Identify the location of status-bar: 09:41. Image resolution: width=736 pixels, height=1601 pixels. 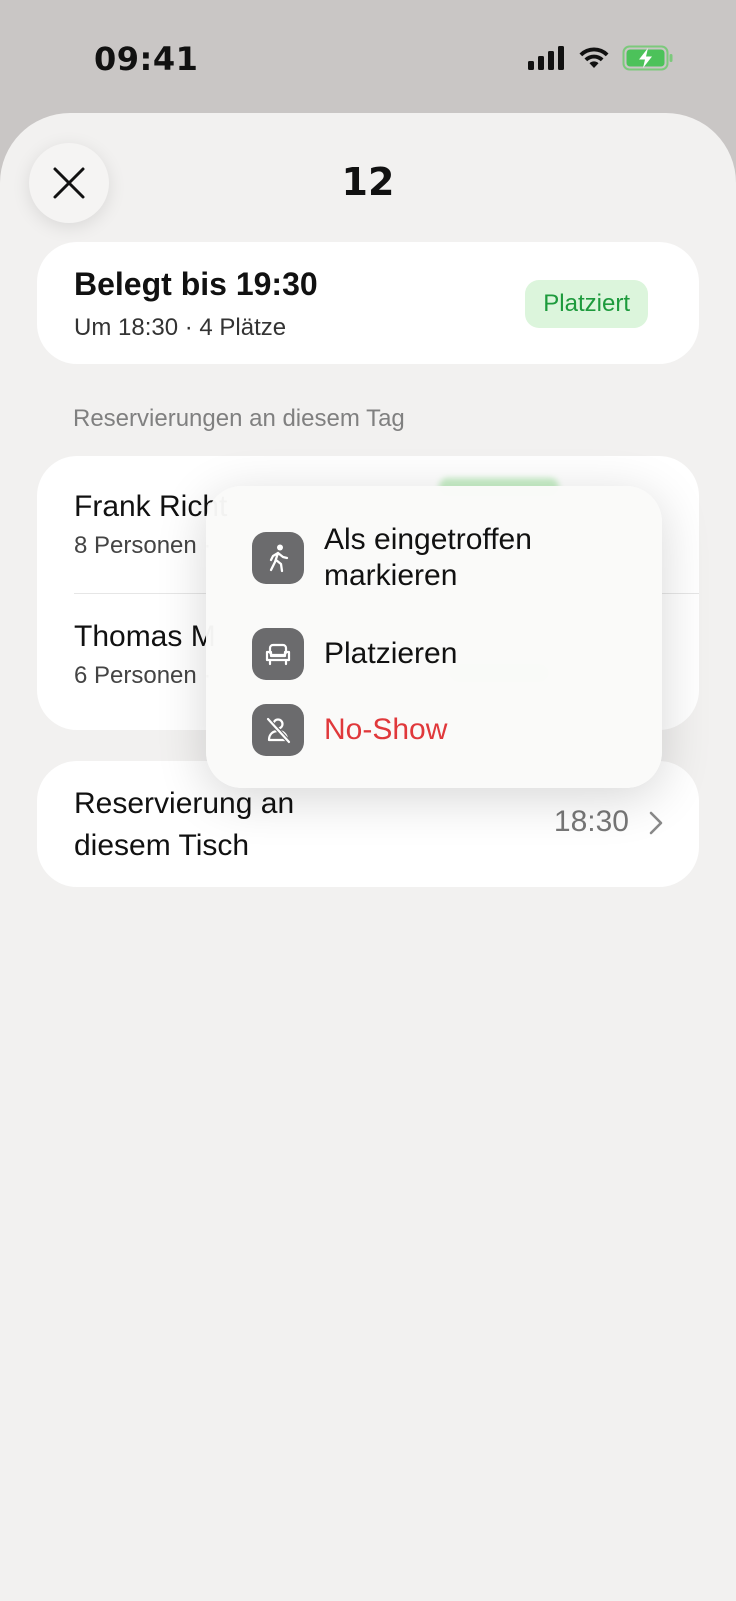
(368, 55).